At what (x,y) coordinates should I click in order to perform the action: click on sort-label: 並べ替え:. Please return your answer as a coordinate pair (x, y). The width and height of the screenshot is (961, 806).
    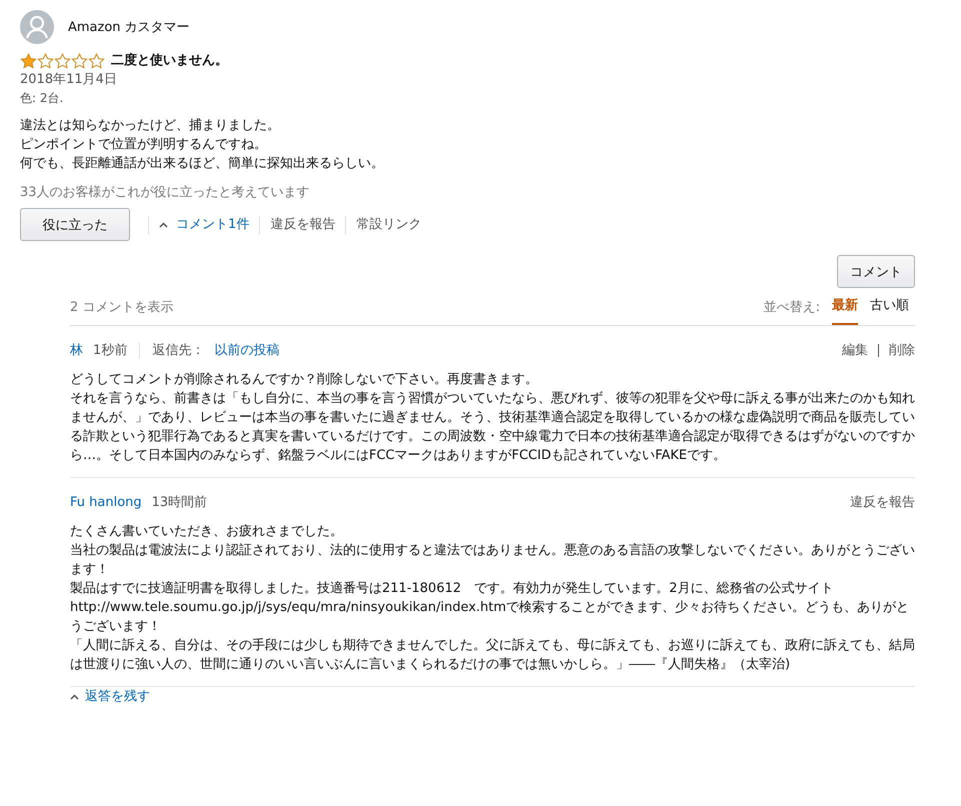
    Looking at the image, I should click on (792, 308).